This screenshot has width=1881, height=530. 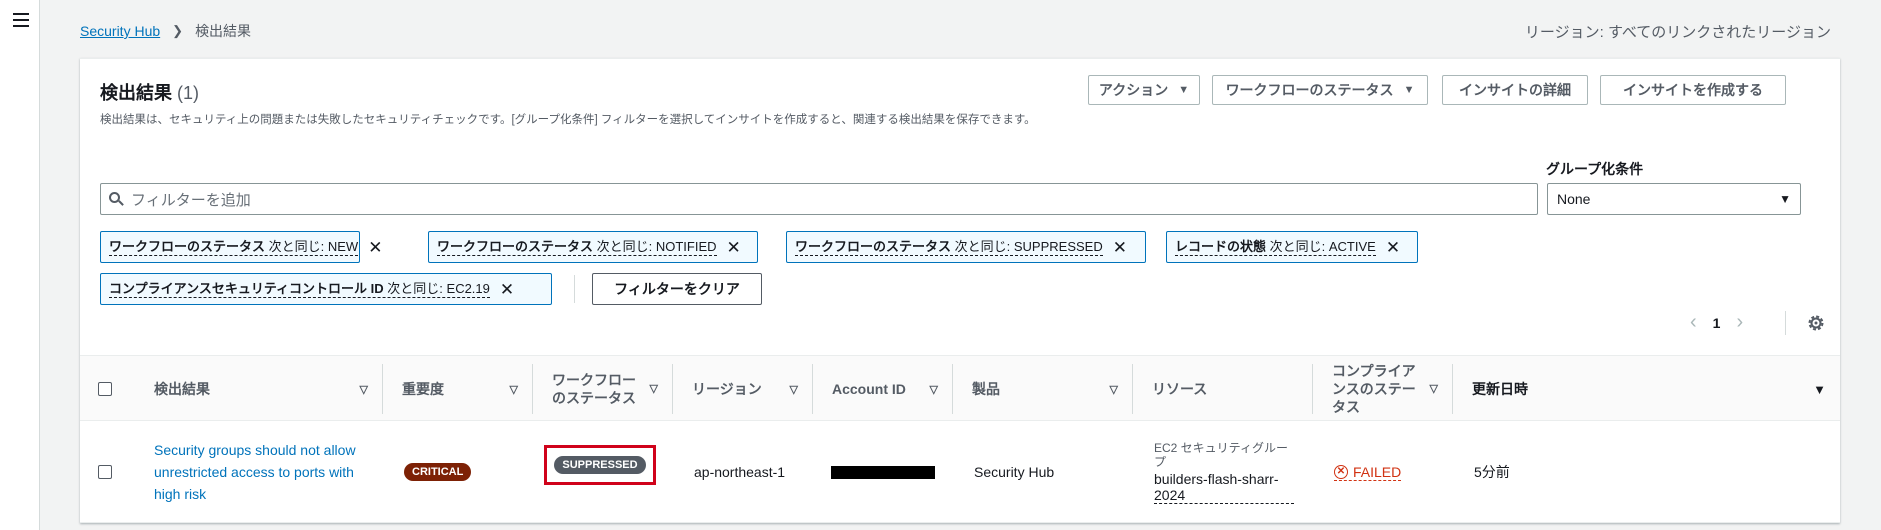 I want to click on actions-button: アクション ▼, so click(x=1144, y=90).